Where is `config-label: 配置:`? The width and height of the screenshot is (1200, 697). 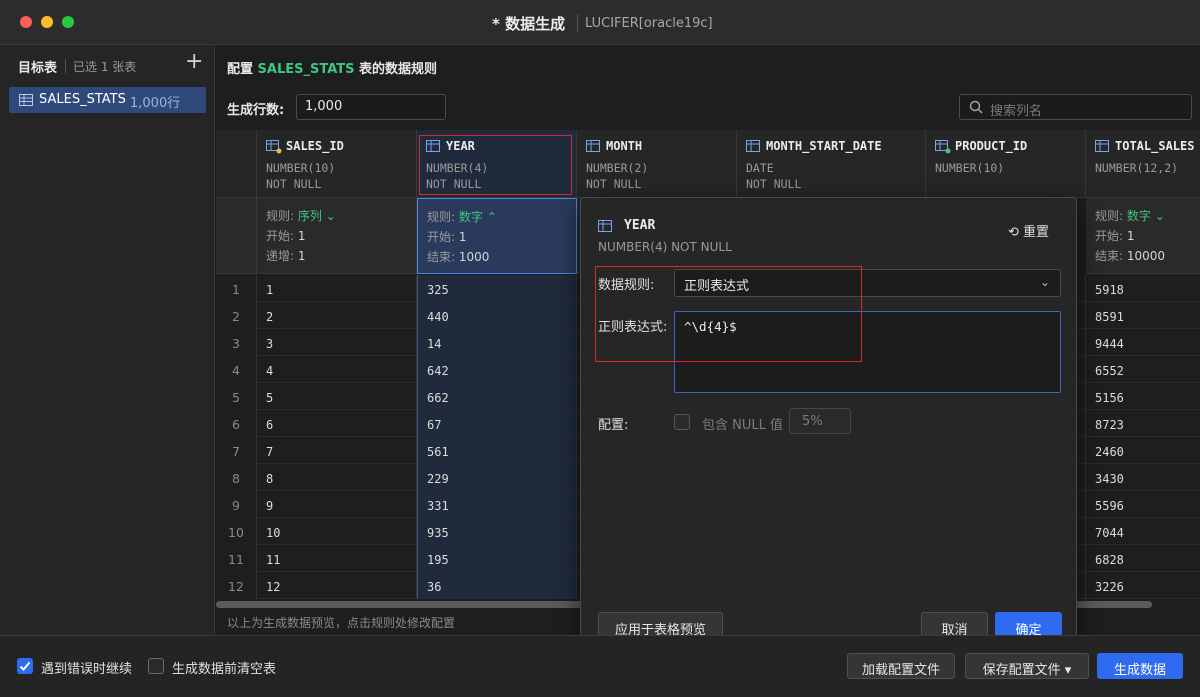 config-label: 配置: is located at coordinates (613, 425).